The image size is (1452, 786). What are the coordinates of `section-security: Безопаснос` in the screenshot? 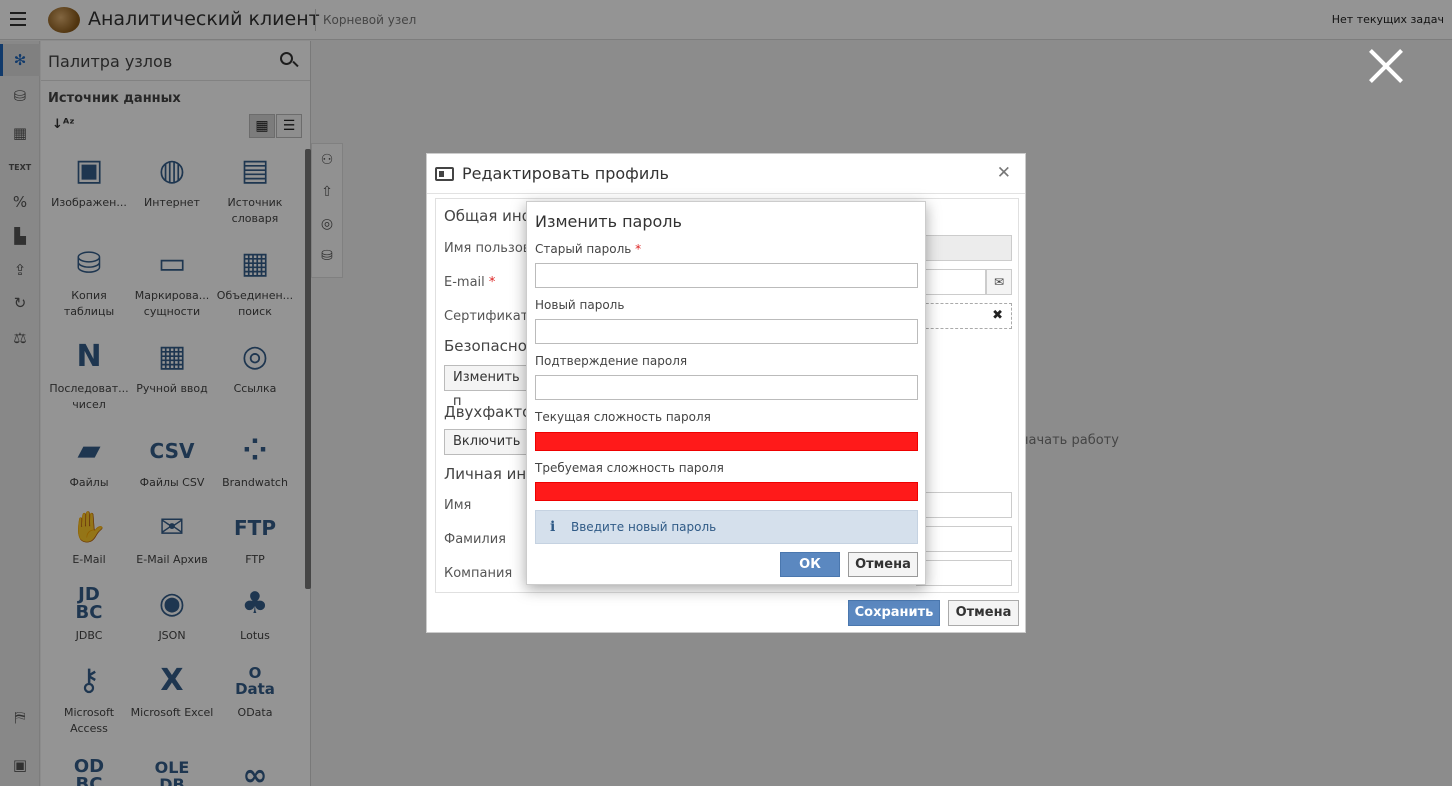 It's located at (490, 346).